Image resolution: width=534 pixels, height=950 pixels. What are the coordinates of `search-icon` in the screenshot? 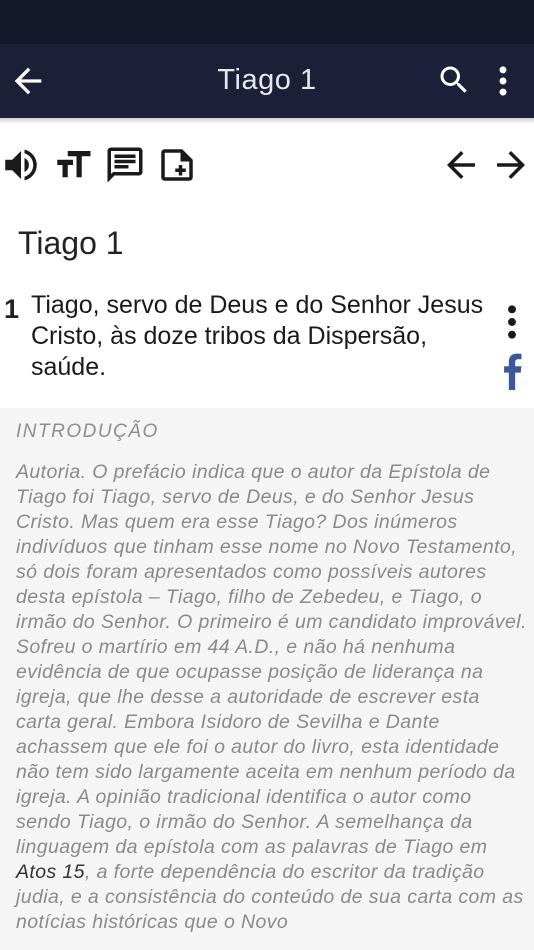 It's located at (454, 80).